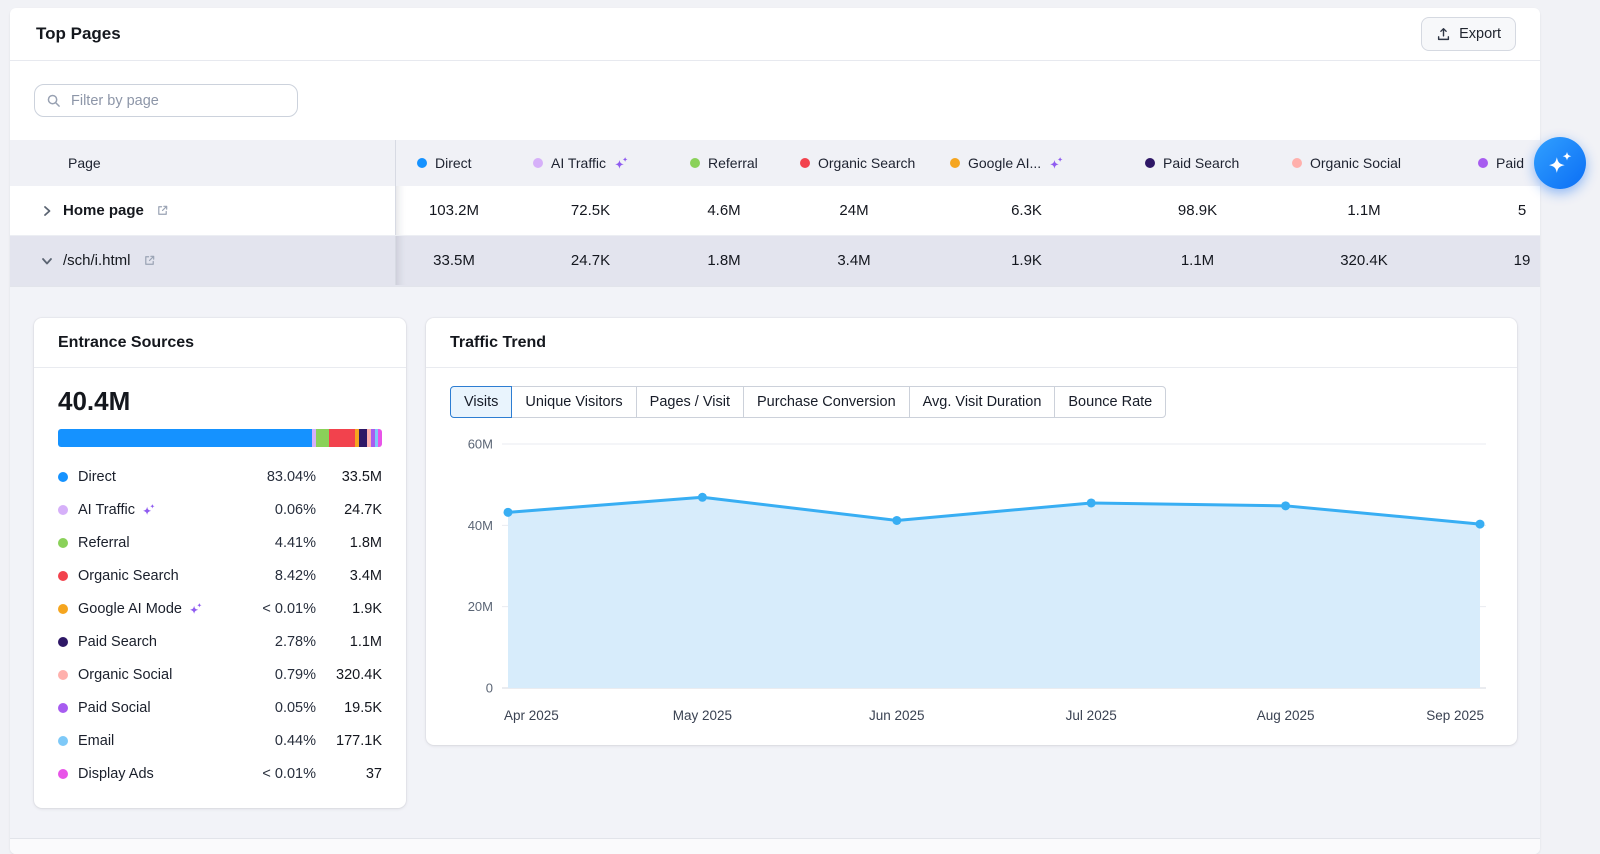  I want to click on source-row-referral: Referral 4.41% 1.8M, so click(220, 542).